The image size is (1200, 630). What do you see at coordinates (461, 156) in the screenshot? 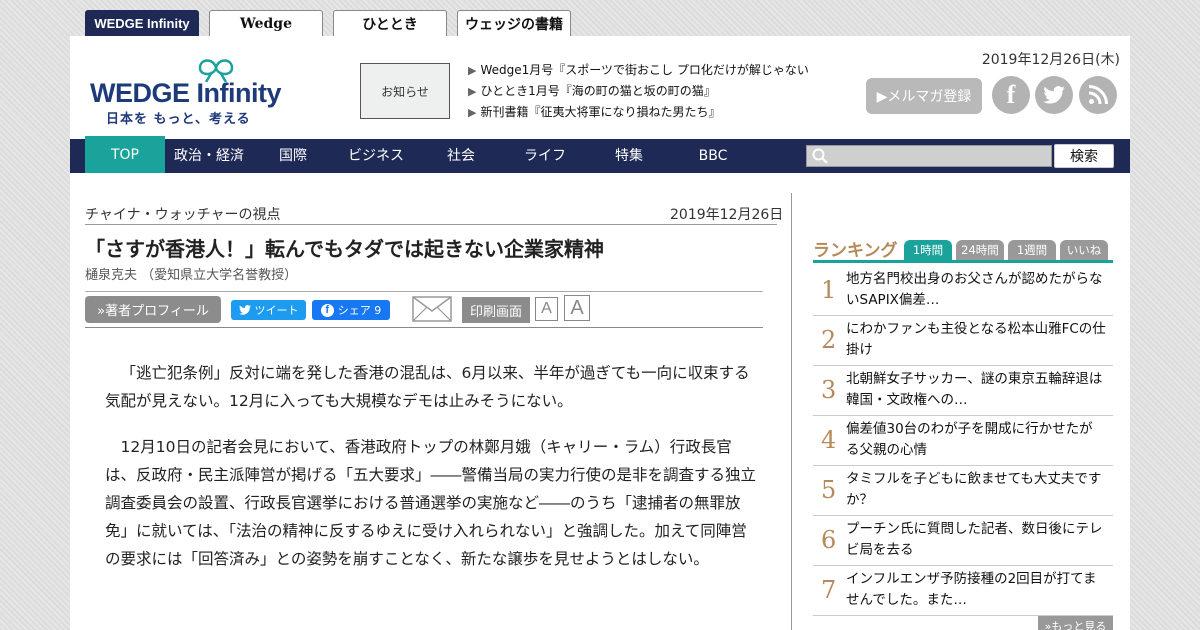
I see `nav-society: 社会` at bounding box center [461, 156].